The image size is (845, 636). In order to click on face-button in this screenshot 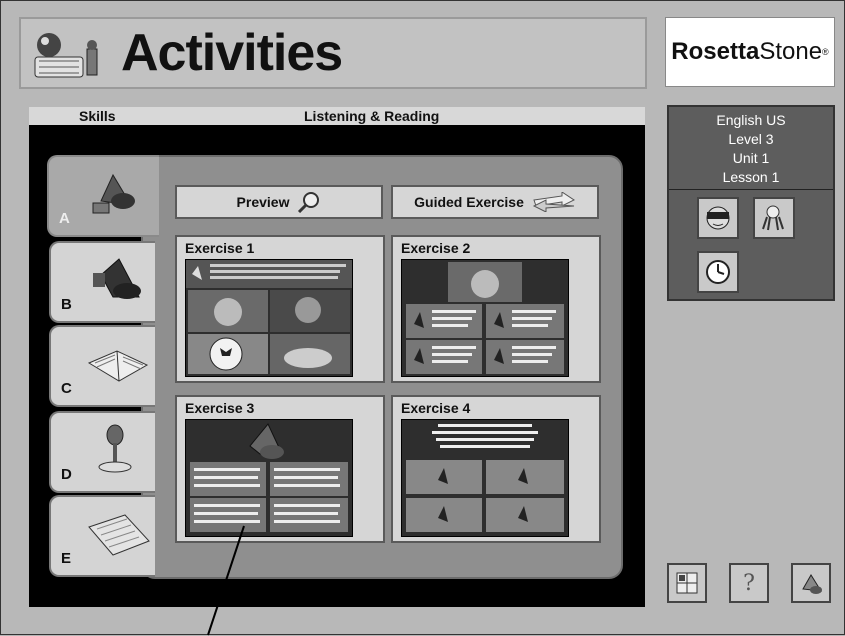, I will do `click(718, 218)`.